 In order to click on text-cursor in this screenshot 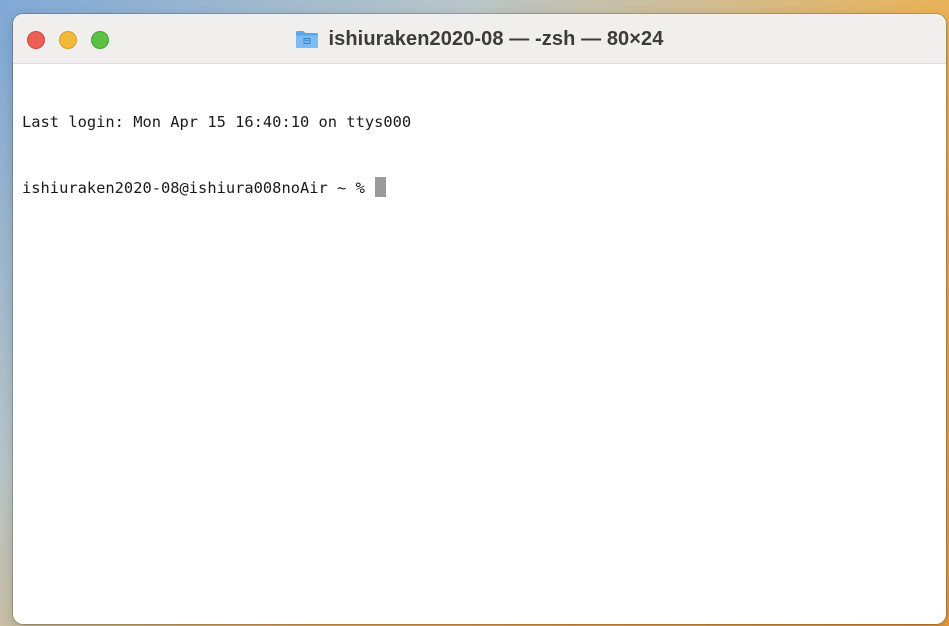, I will do `click(381, 187)`.